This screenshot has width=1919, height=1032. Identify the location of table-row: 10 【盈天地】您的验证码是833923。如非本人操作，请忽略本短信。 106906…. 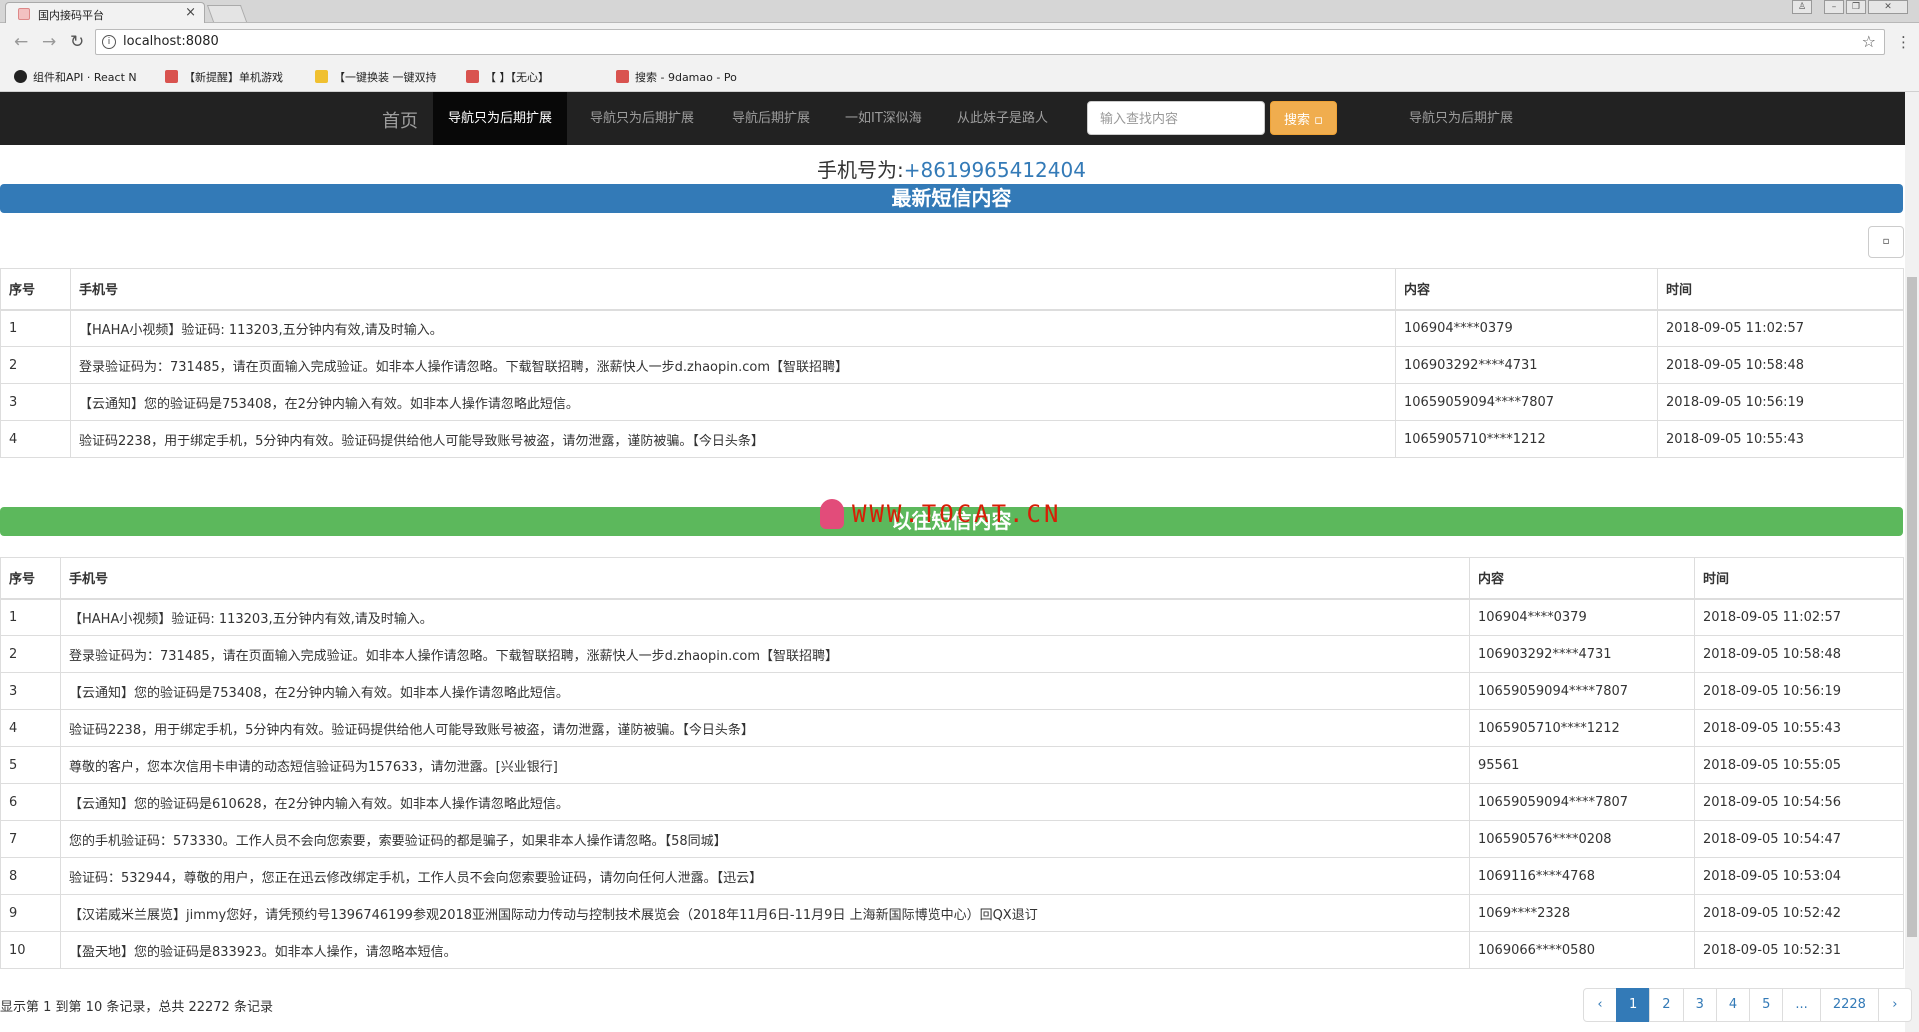
(952, 950).